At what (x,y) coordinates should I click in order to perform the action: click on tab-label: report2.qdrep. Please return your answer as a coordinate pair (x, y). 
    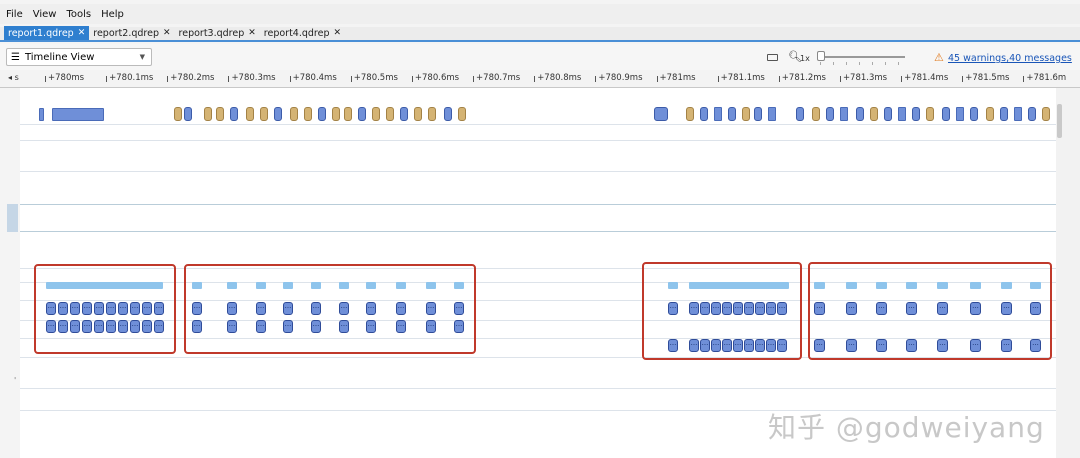
    Looking at the image, I should click on (126, 33).